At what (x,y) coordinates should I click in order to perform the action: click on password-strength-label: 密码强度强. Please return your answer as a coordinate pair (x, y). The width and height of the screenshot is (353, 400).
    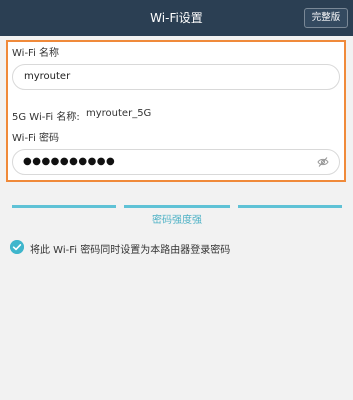
    Looking at the image, I should click on (177, 220).